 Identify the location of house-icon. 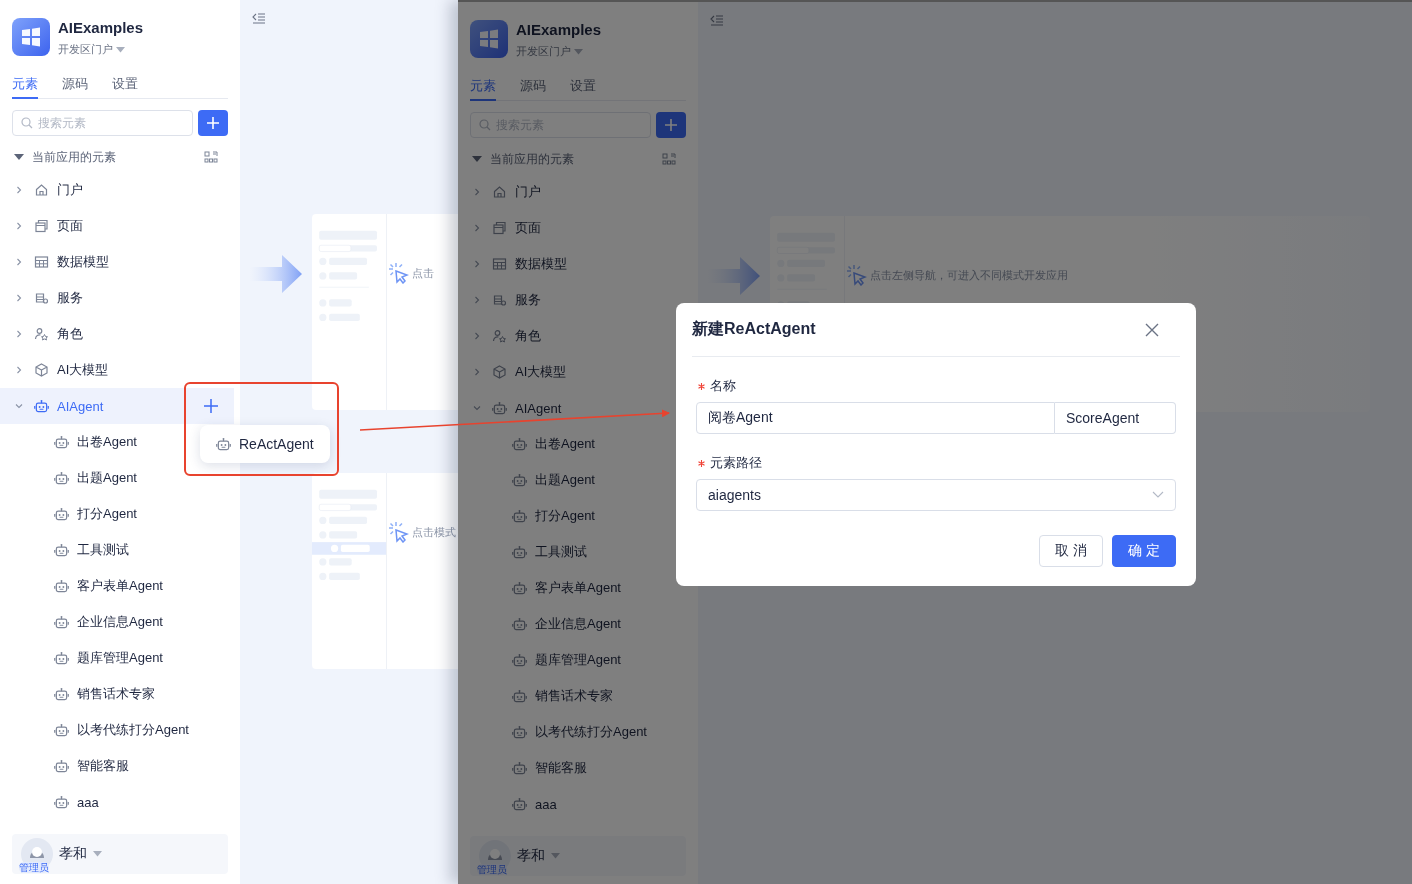
(41, 190).